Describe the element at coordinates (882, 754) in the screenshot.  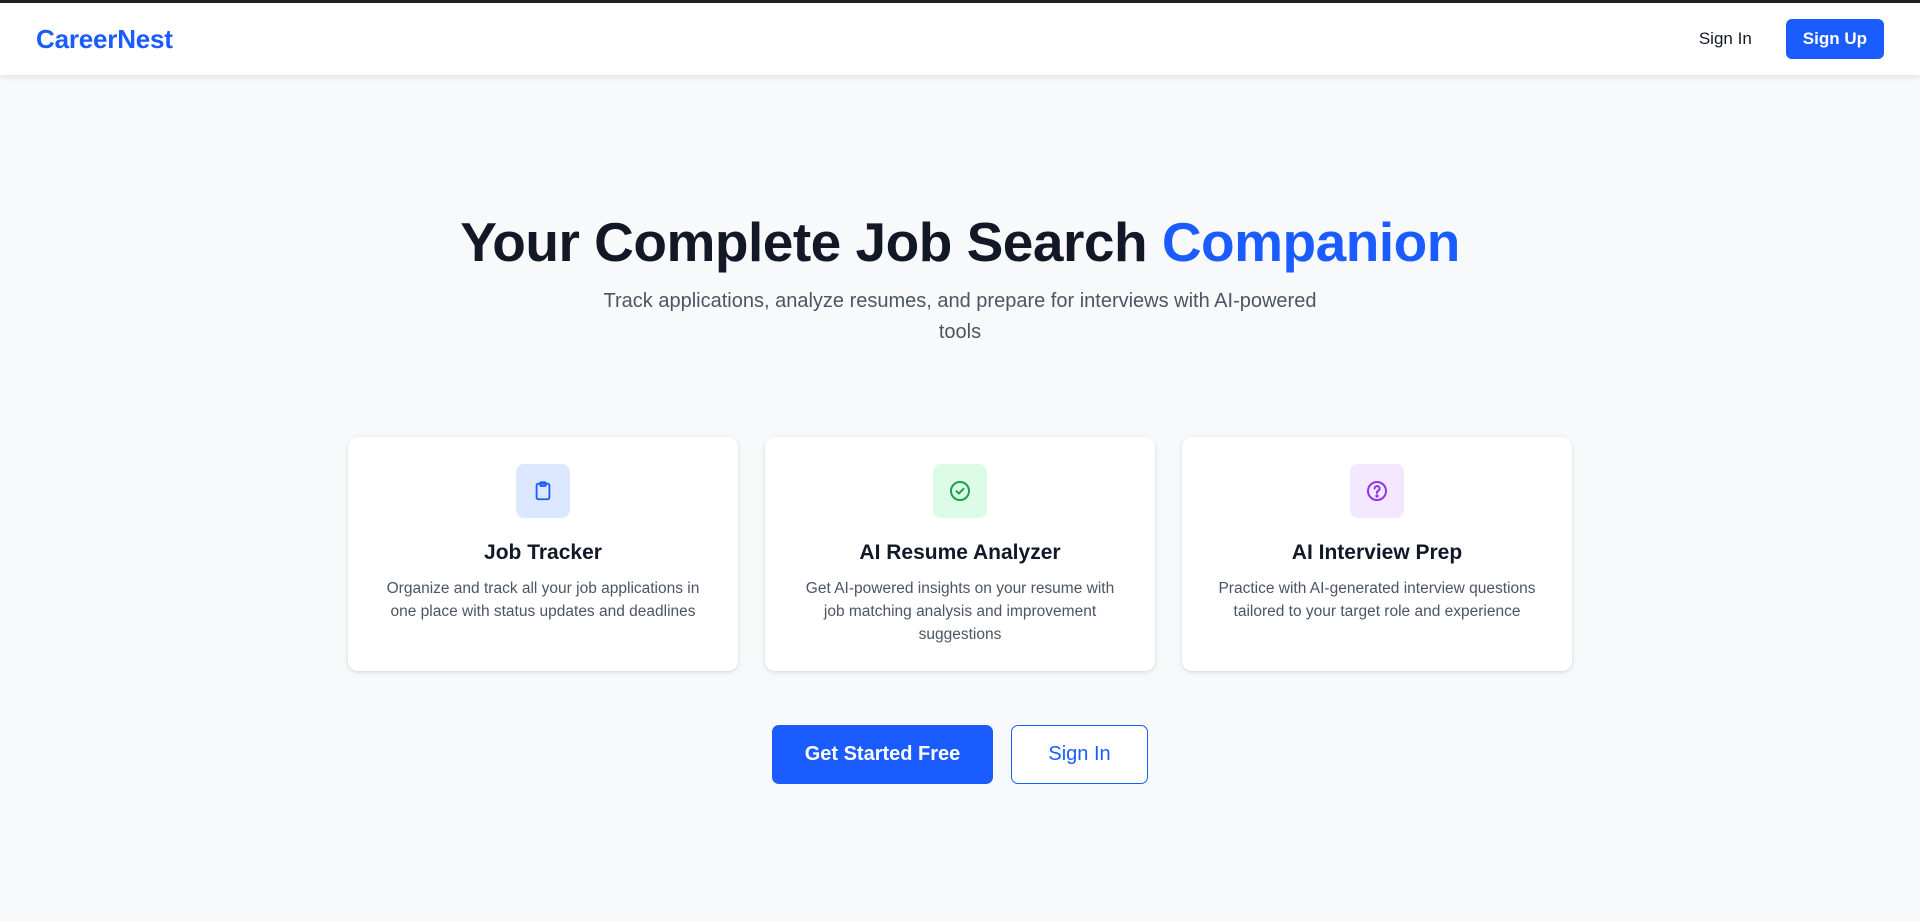
I see `get-started-button: Get Started Free` at that location.